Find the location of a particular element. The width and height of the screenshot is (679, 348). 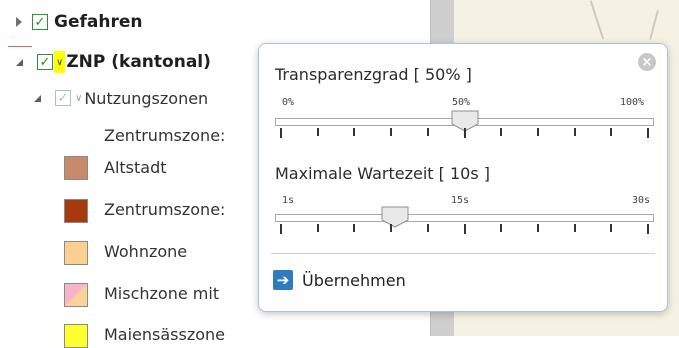

legend-label: Wohnzone is located at coordinates (146, 251).